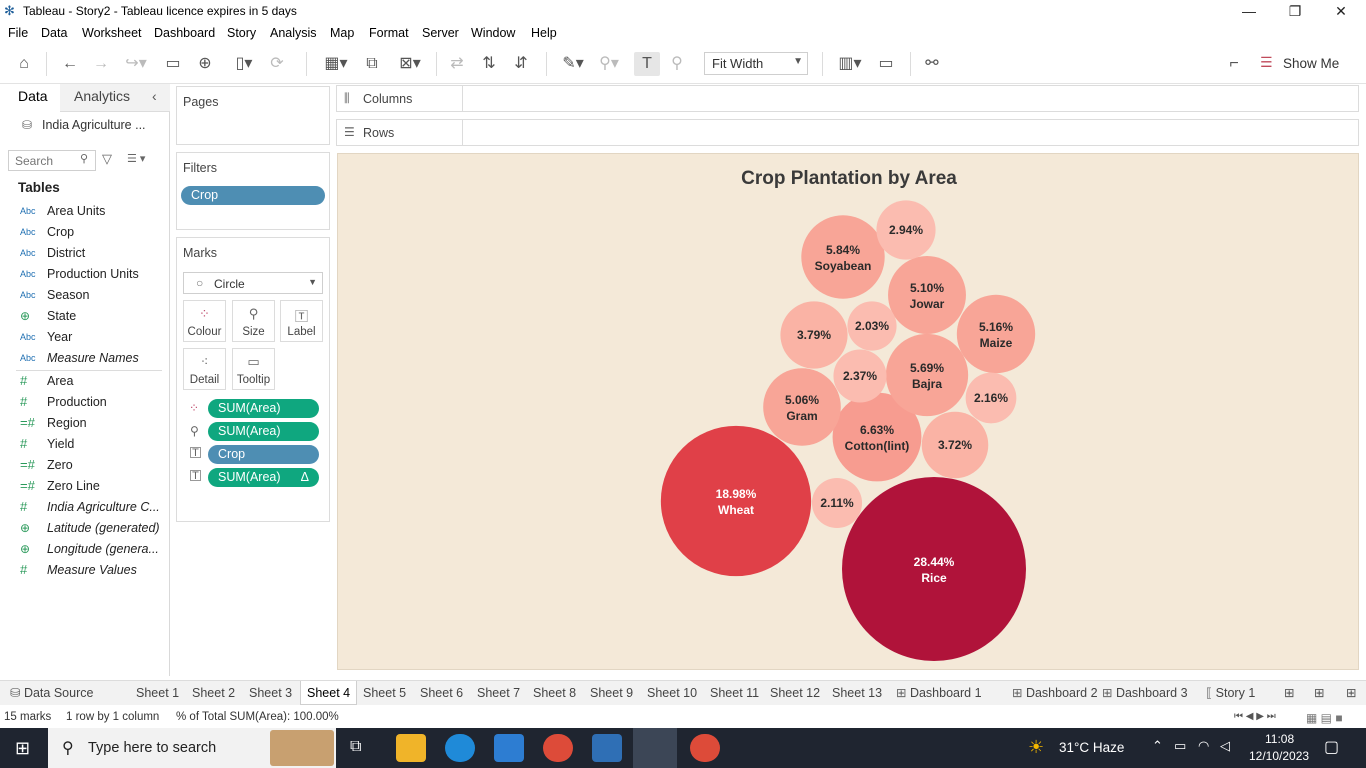 Image resolution: width=1366 pixels, height=768 pixels. Describe the element at coordinates (389, 33) in the screenshot. I see `menu-format: Format` at that location.